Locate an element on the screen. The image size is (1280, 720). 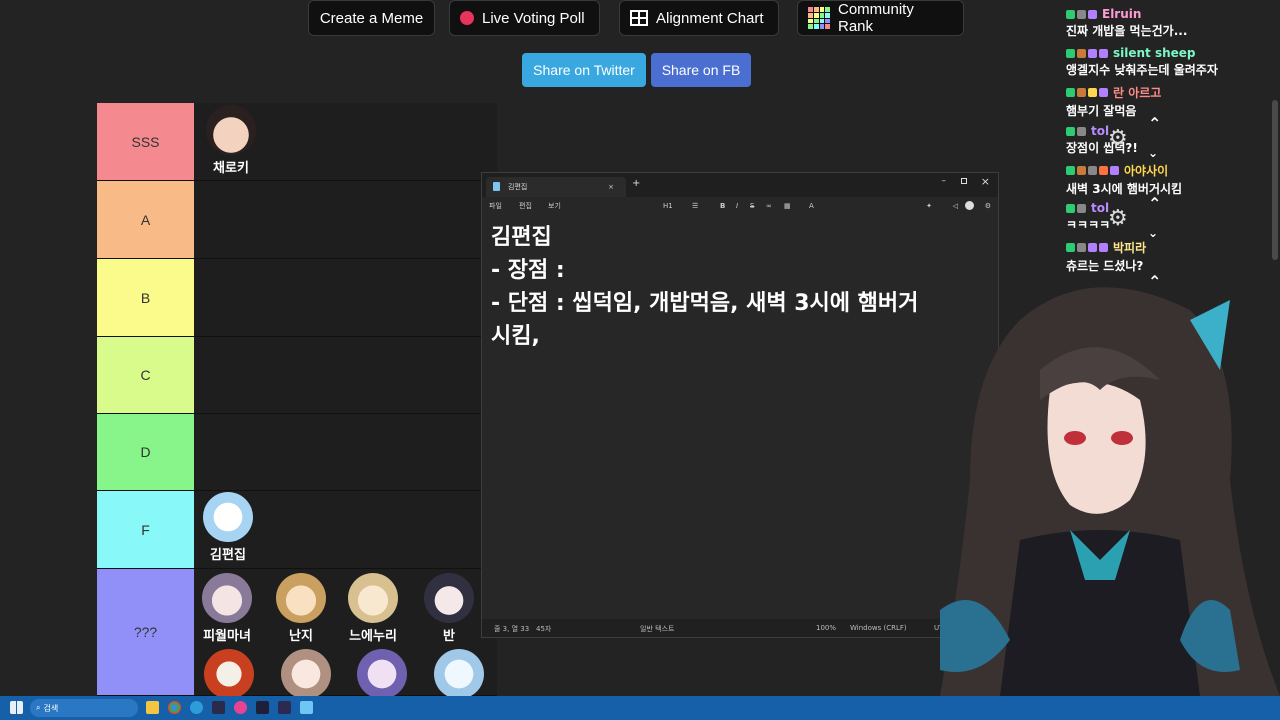
character-name: 채로키 is located at coordinates (231, 168).